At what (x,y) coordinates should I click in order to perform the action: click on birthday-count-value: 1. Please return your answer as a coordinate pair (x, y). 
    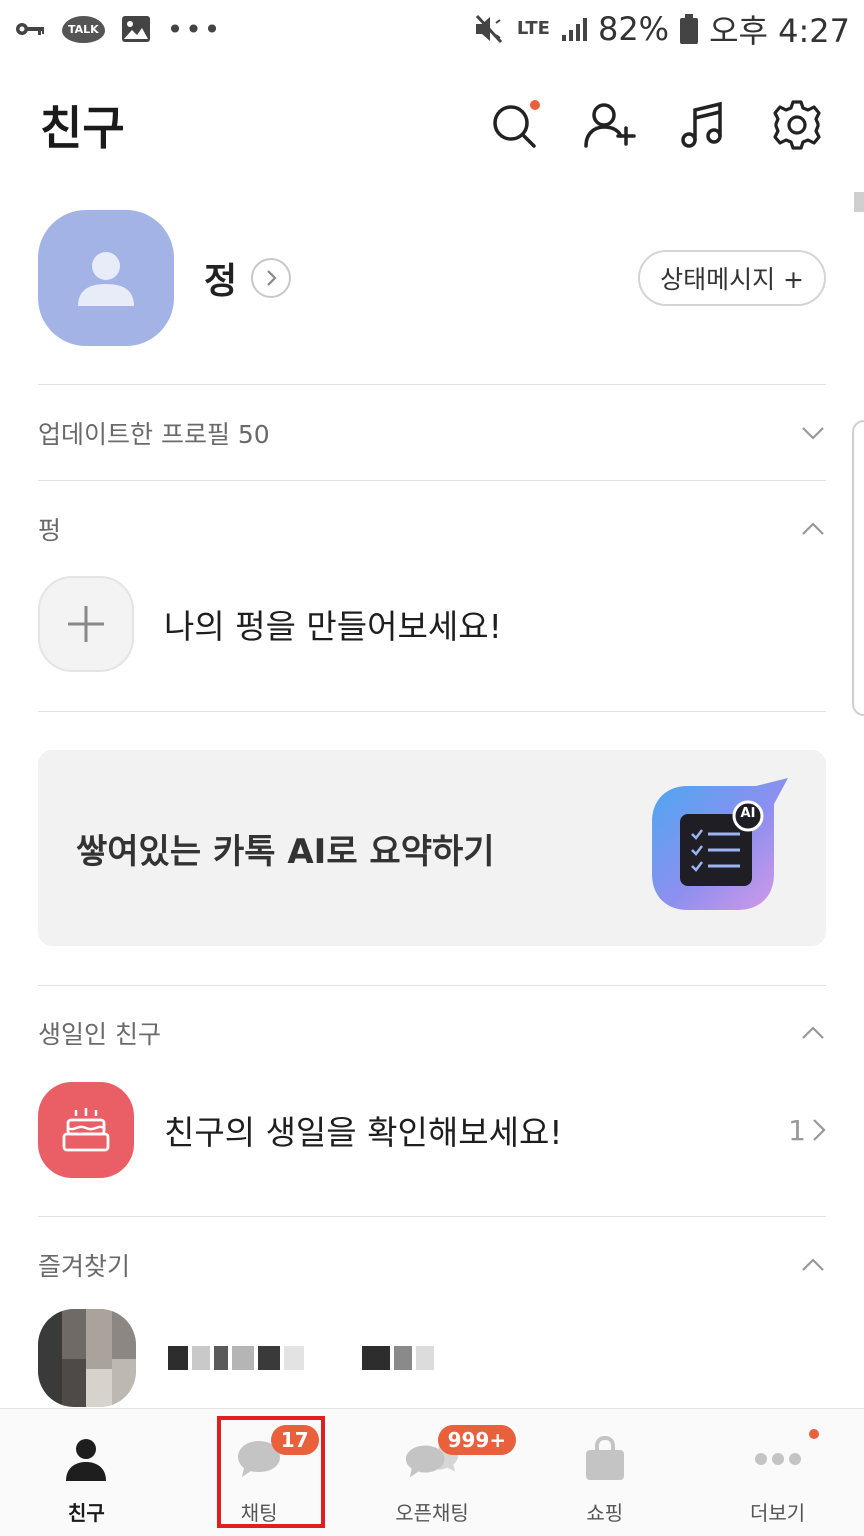
    Looking at the image, I should click on (797, 1130).